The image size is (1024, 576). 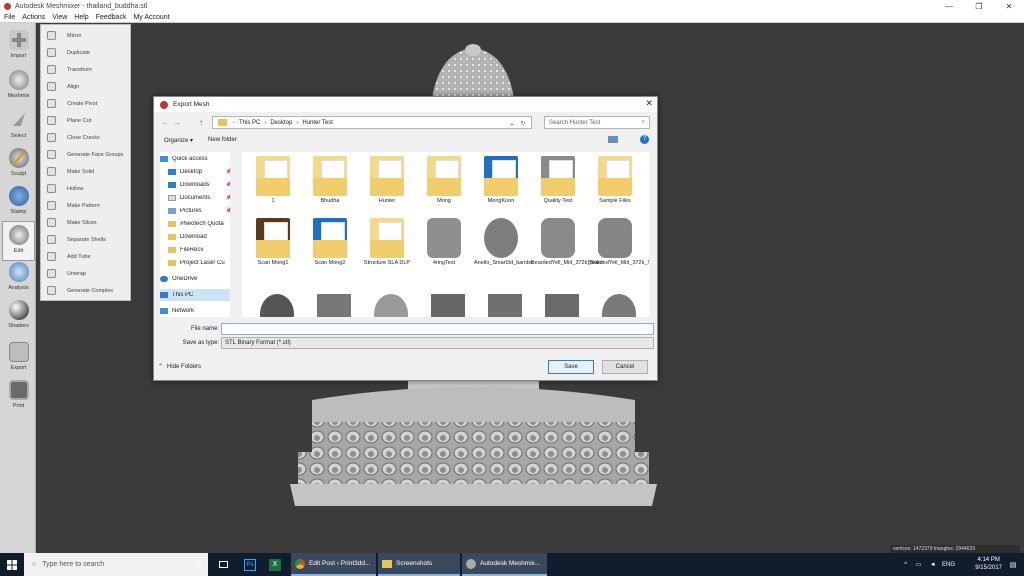 I want to click on edit-align: Align, so click(x=86, y=86).